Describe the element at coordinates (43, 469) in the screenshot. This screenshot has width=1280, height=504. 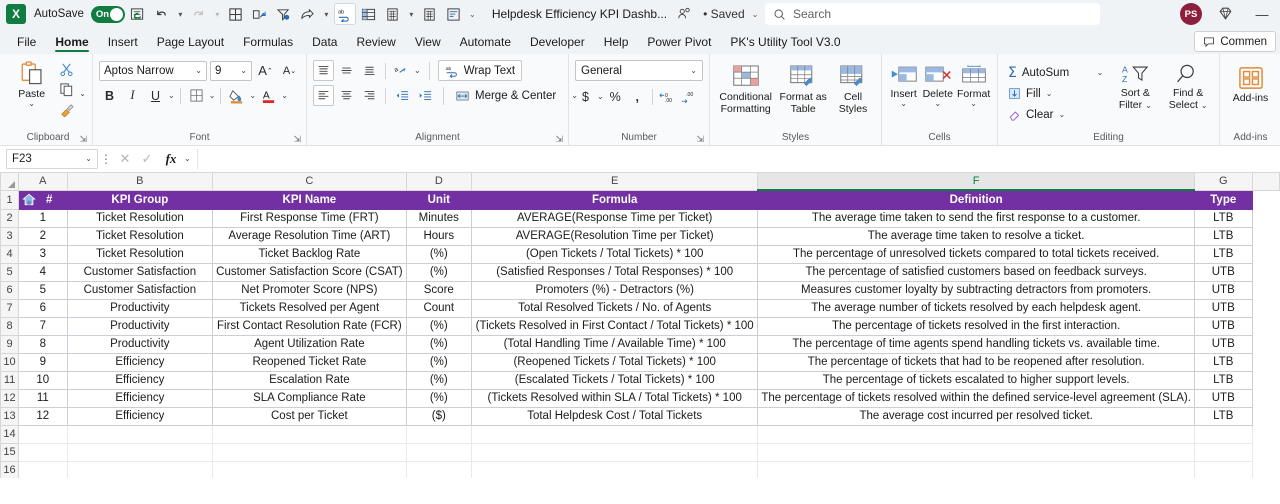
I see `cell-a16` at that location.